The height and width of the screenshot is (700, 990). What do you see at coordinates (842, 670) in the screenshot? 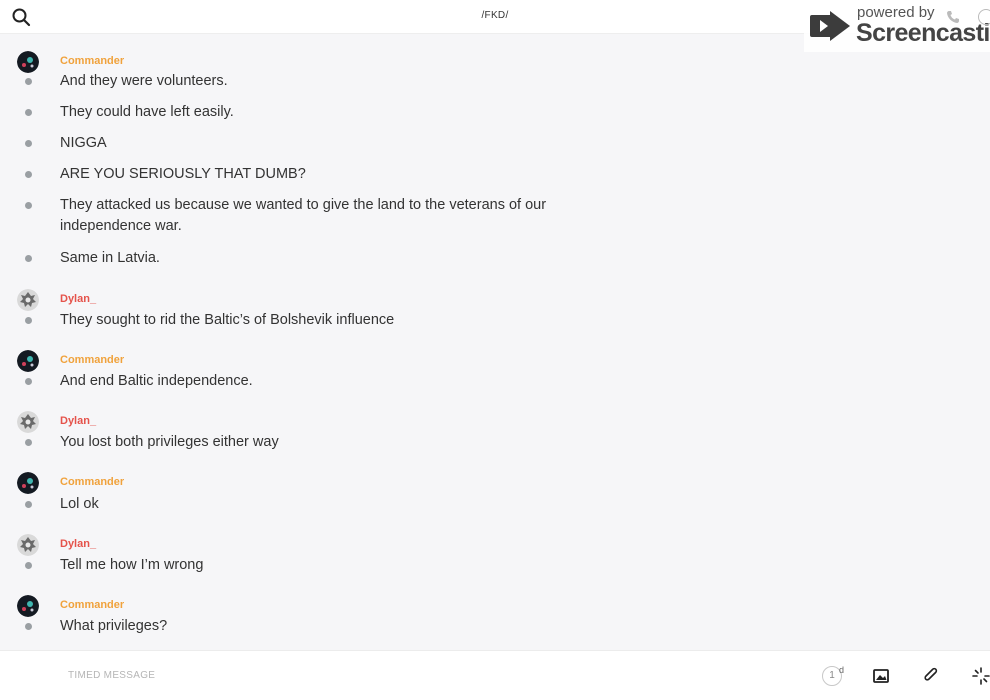
I see `timer-unit-label: d` at bounding box center [842, 670].